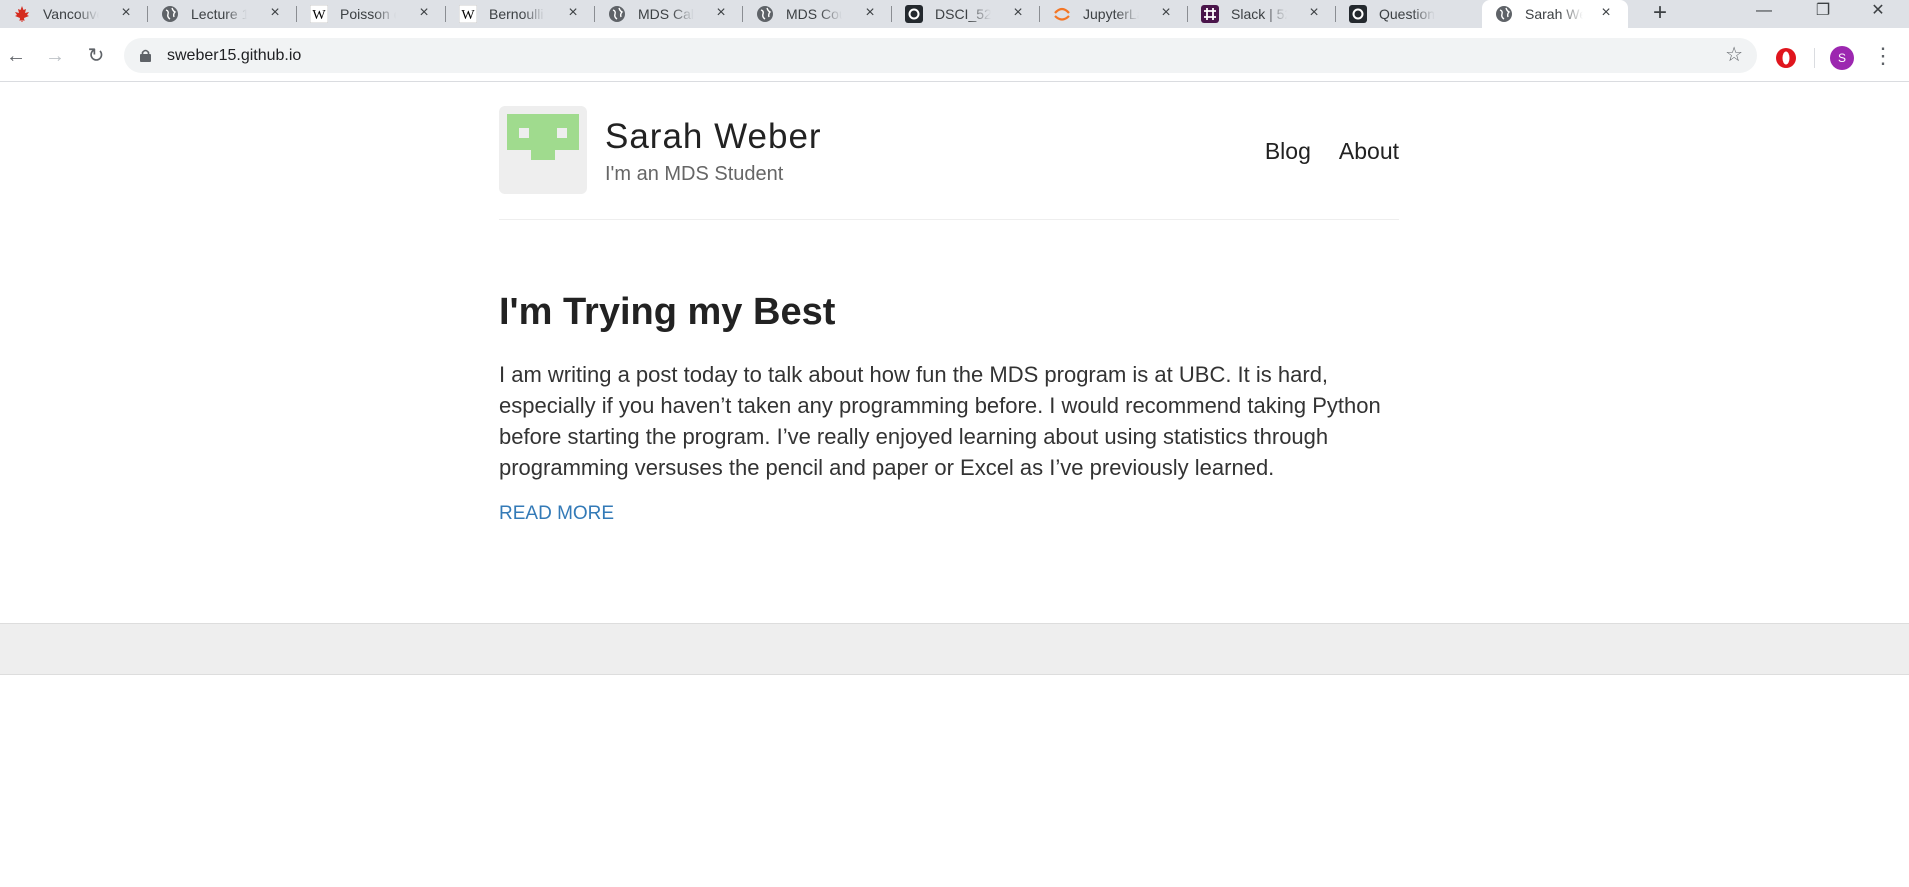 The width and height of the screenshot is (1909, 887). I want to click on browser-tab: DSCI_521_ ×, so click(966, 14).